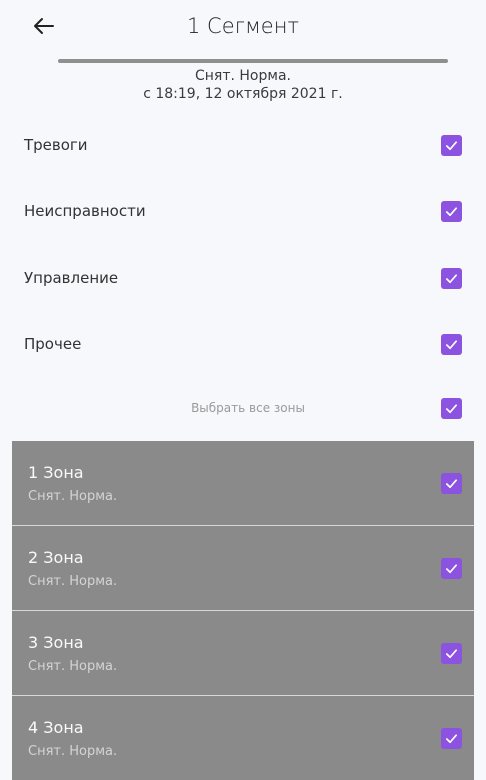  Describe the element at coordinates (56, 642) in the screenshot. I see `zone-name: 3 Зона` at that location.